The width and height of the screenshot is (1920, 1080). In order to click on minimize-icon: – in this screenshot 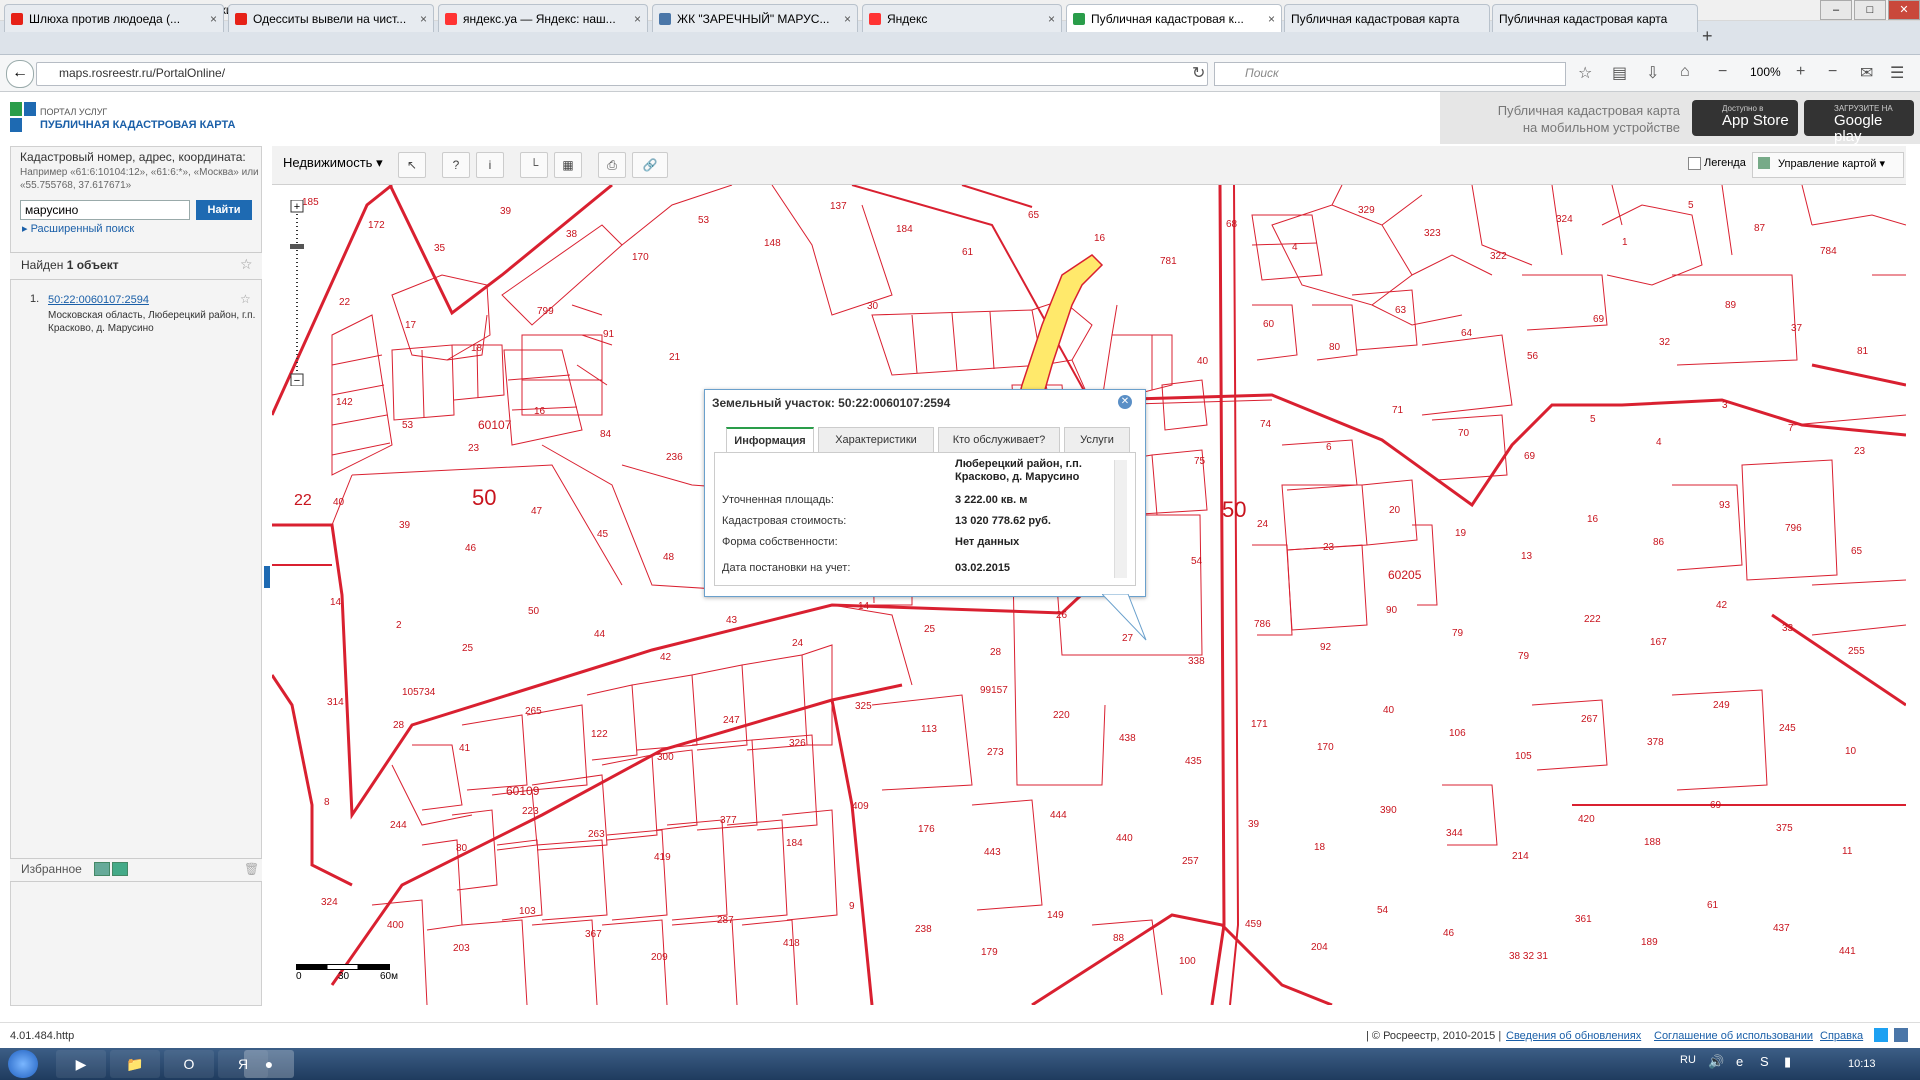, I will do `click(1836, 10)`.